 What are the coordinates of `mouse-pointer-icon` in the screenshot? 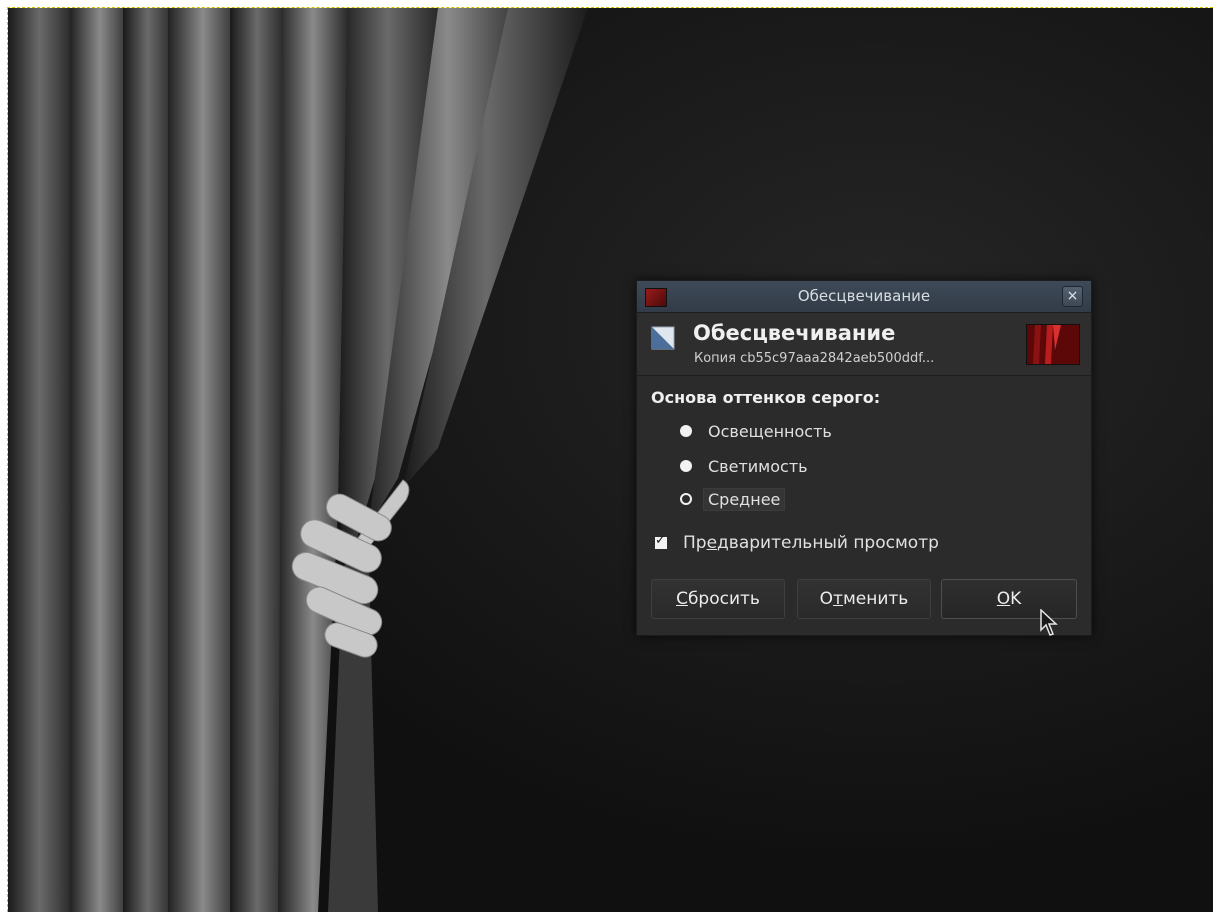 It's located at (1049, 622).